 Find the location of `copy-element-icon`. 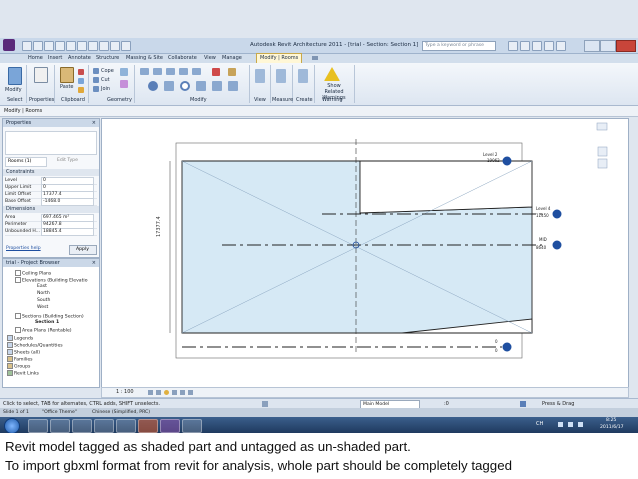

copy-element-icon is located at coordinates (169, 86).